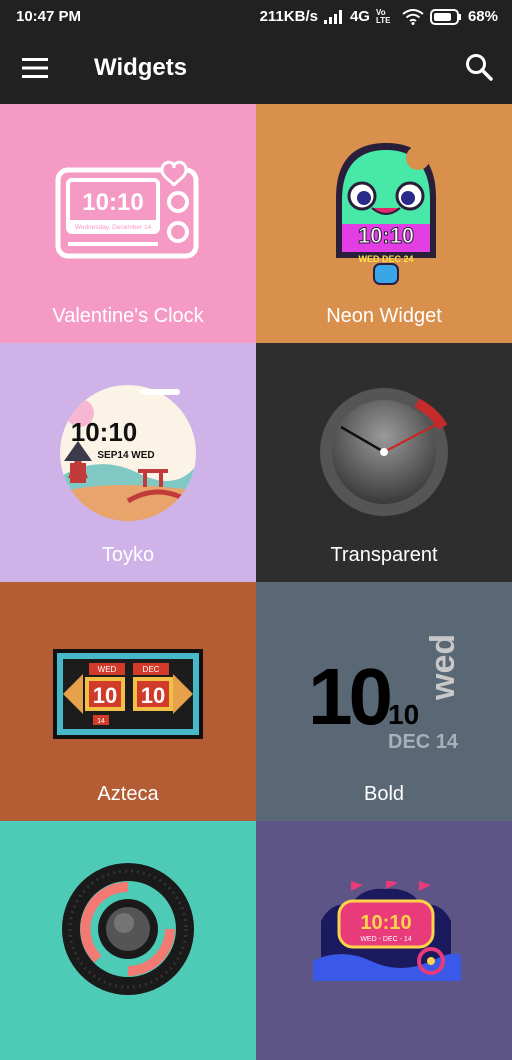  What do you see at coordinates (49, 16) in the screenshot?
I see `status-time: 10:47 PM` at bounding box center [49, 16].